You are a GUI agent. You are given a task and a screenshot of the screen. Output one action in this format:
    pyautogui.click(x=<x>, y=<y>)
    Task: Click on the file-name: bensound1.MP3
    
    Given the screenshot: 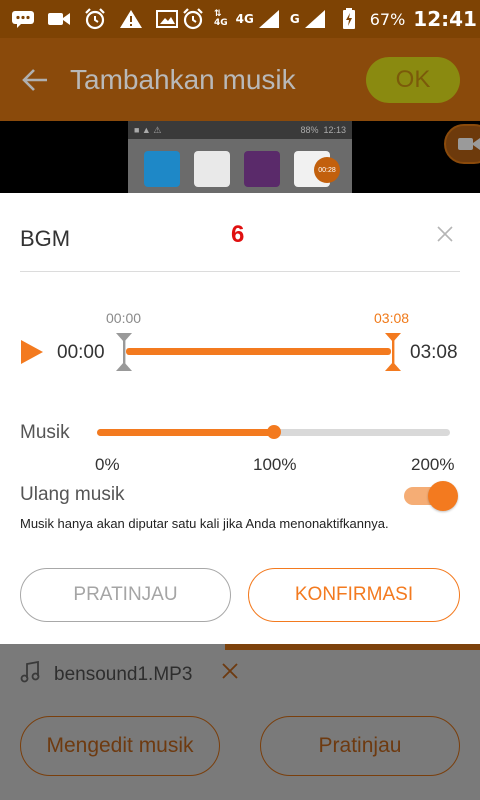 What is the action you would take?
    pyautogui.click(x=123, y=674)
    